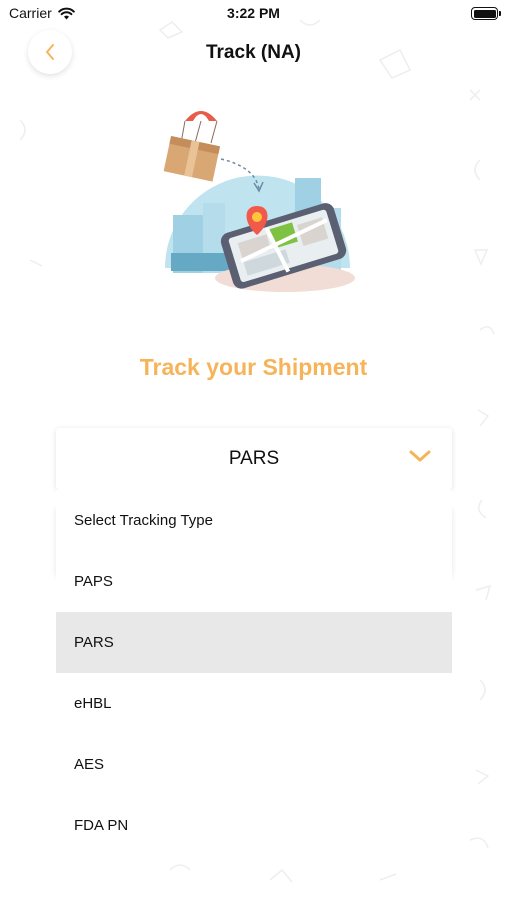 Image resolution: width=507 pixels, height=900 pixels. What do you see at coordinates (420, 456) in the screenshot?
I see `chevron-down-icon` at bounding box center [420, 456].